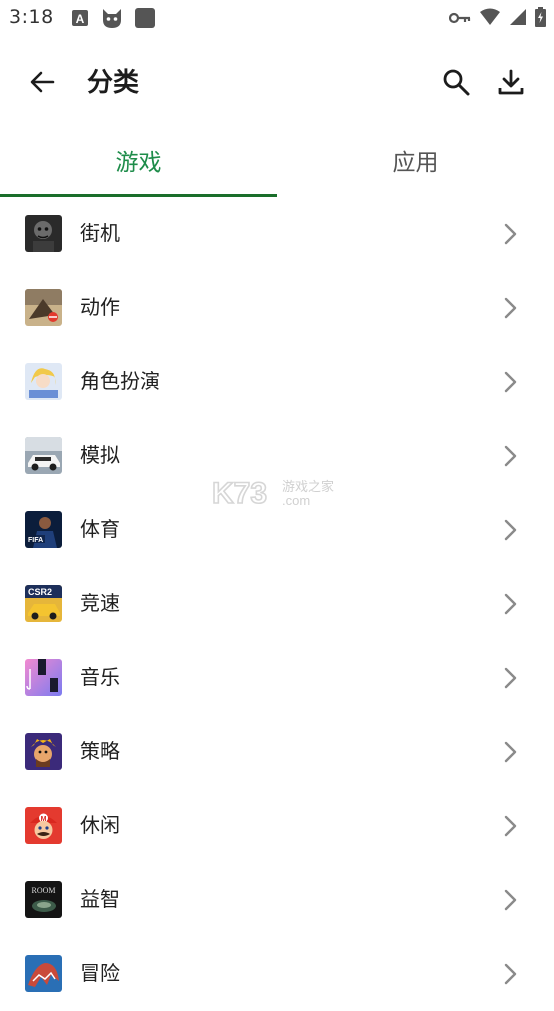 This screenshot has height=1011, width=554. What do you see at coordinates (100, 455) in the screenshot?
I see `category-label: 模拟` at bounding box center [100, 455].